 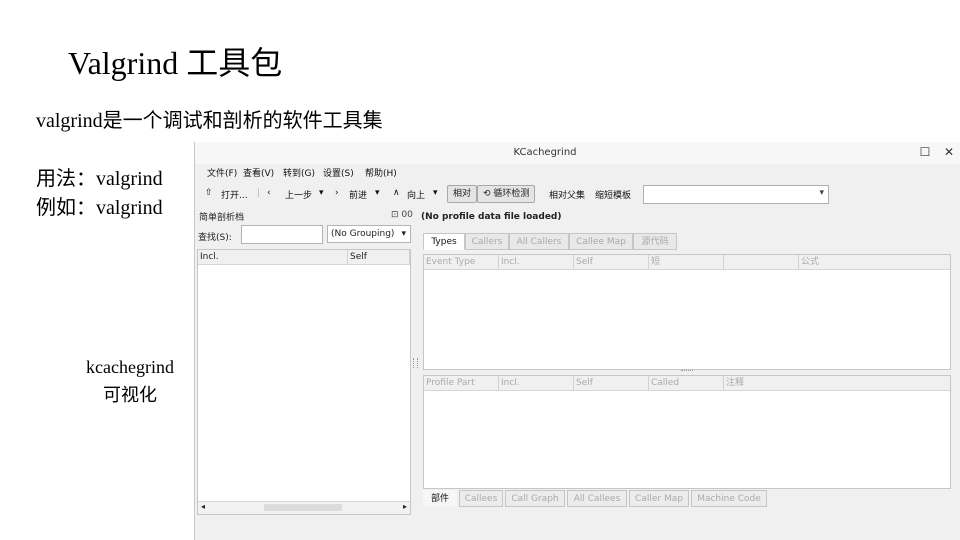 What do you see at coordinates (405, 506) in the screenshot?
I see `scroll-right-icon: ▸` at bounding box center [405, 506].